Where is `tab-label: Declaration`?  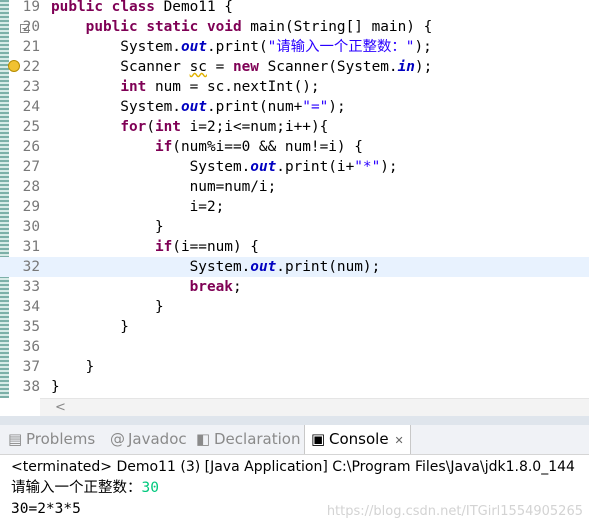
tab-label: Declaration is located at coordinates (257, 439).